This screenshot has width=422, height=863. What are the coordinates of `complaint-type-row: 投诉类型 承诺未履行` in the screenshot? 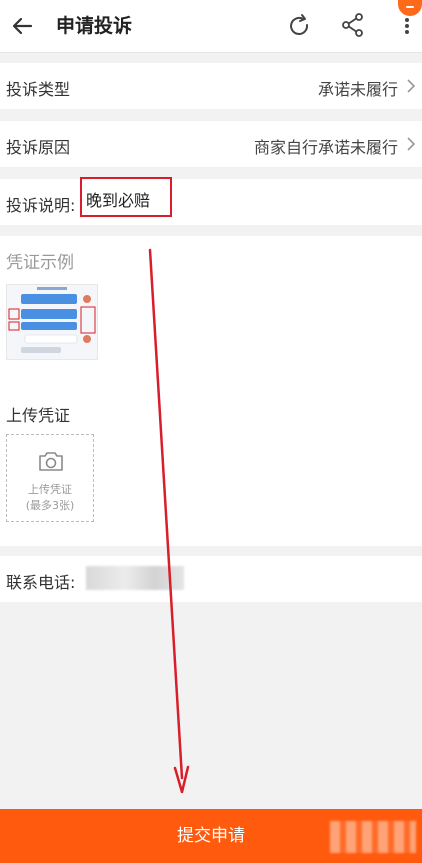 It's located at (211, 86).